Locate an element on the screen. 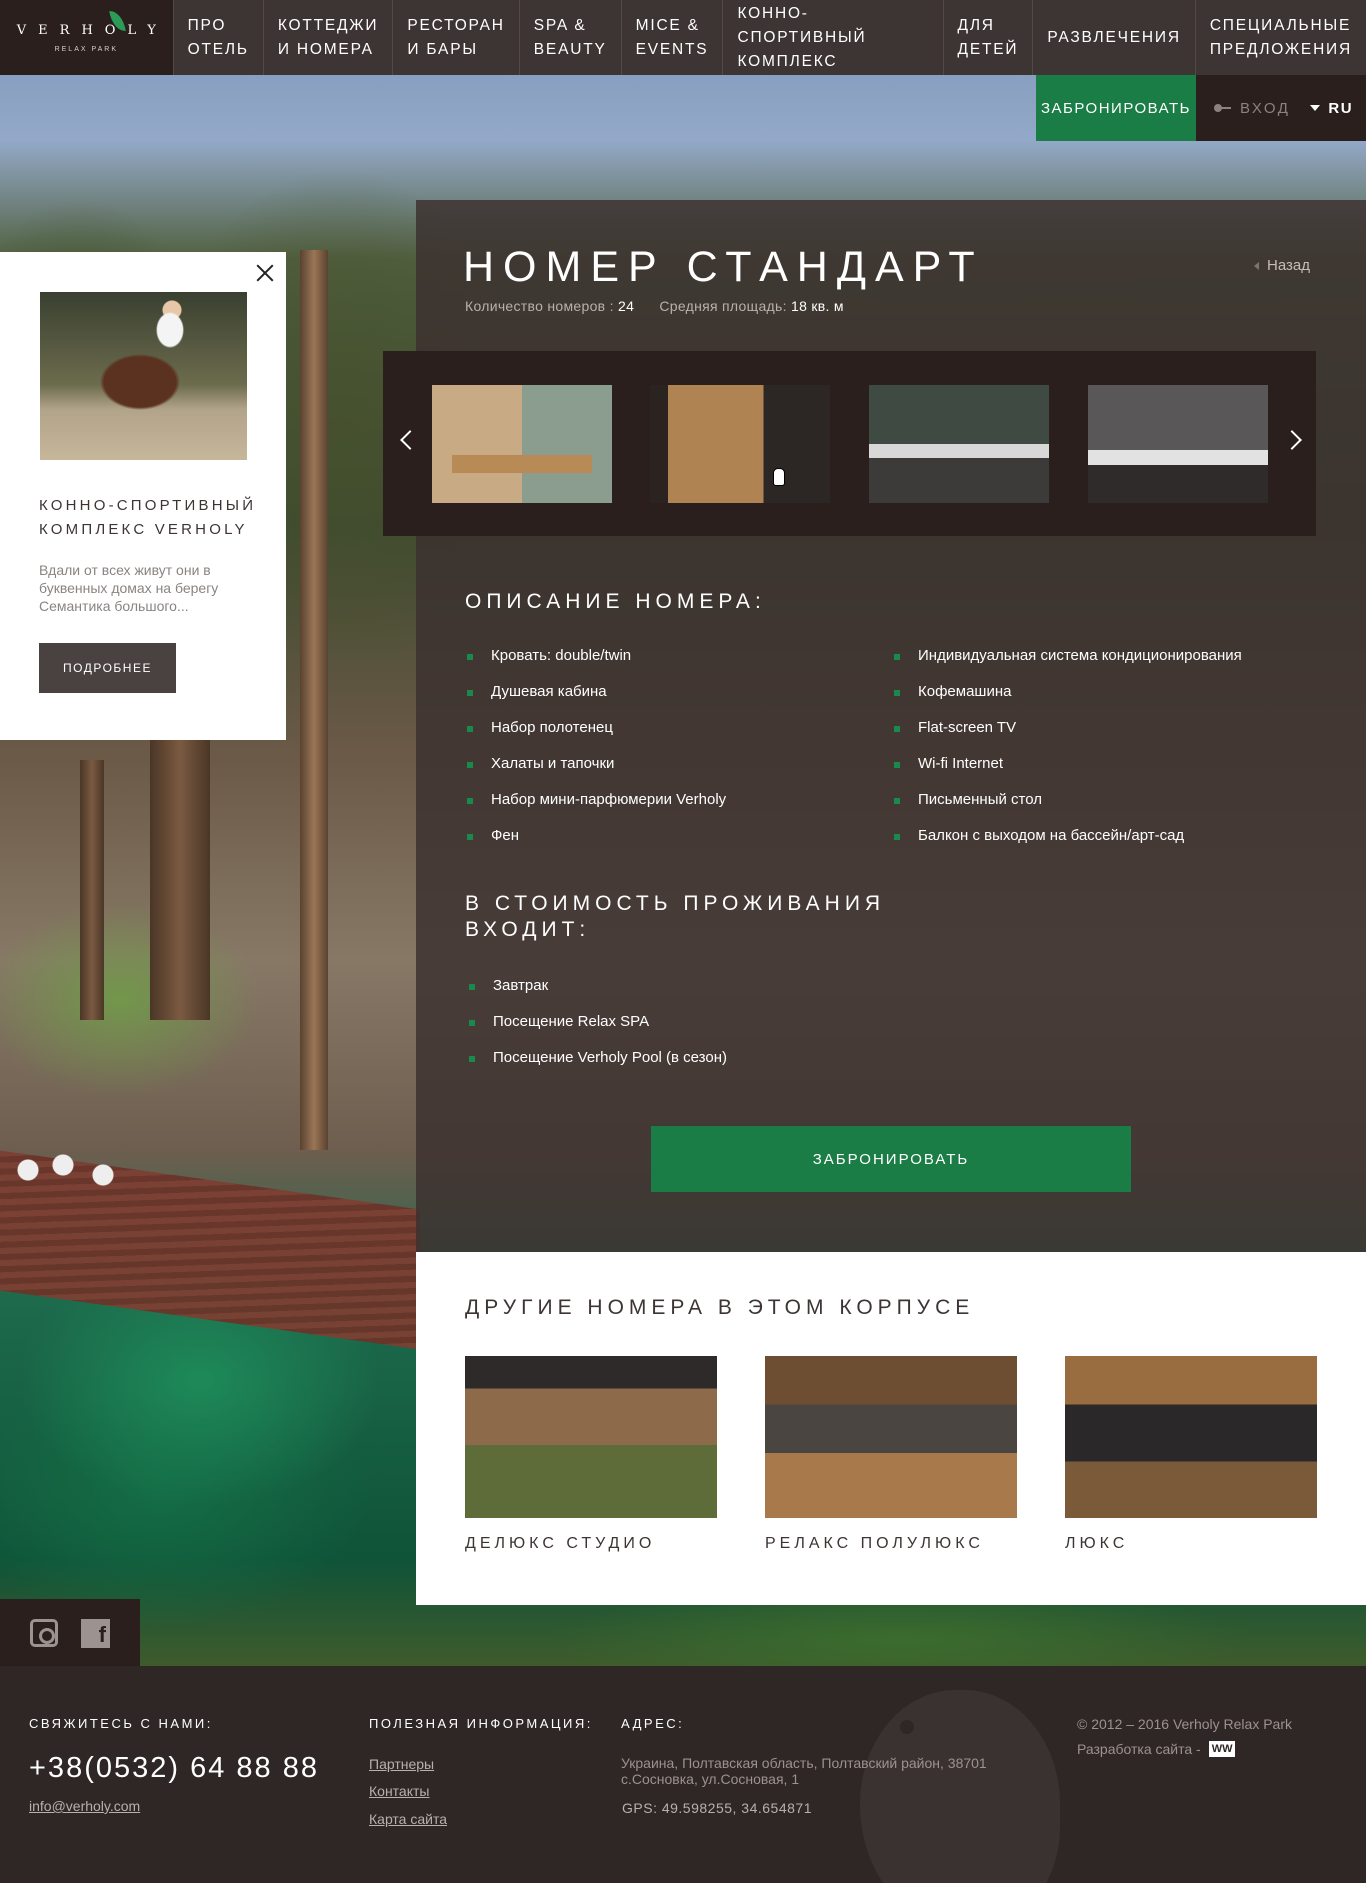 The height and width of the screenshot is (1883, 1366). footer-gps: GPS: 49.598255, 34.654871 is located at coordinates (717, 1808).